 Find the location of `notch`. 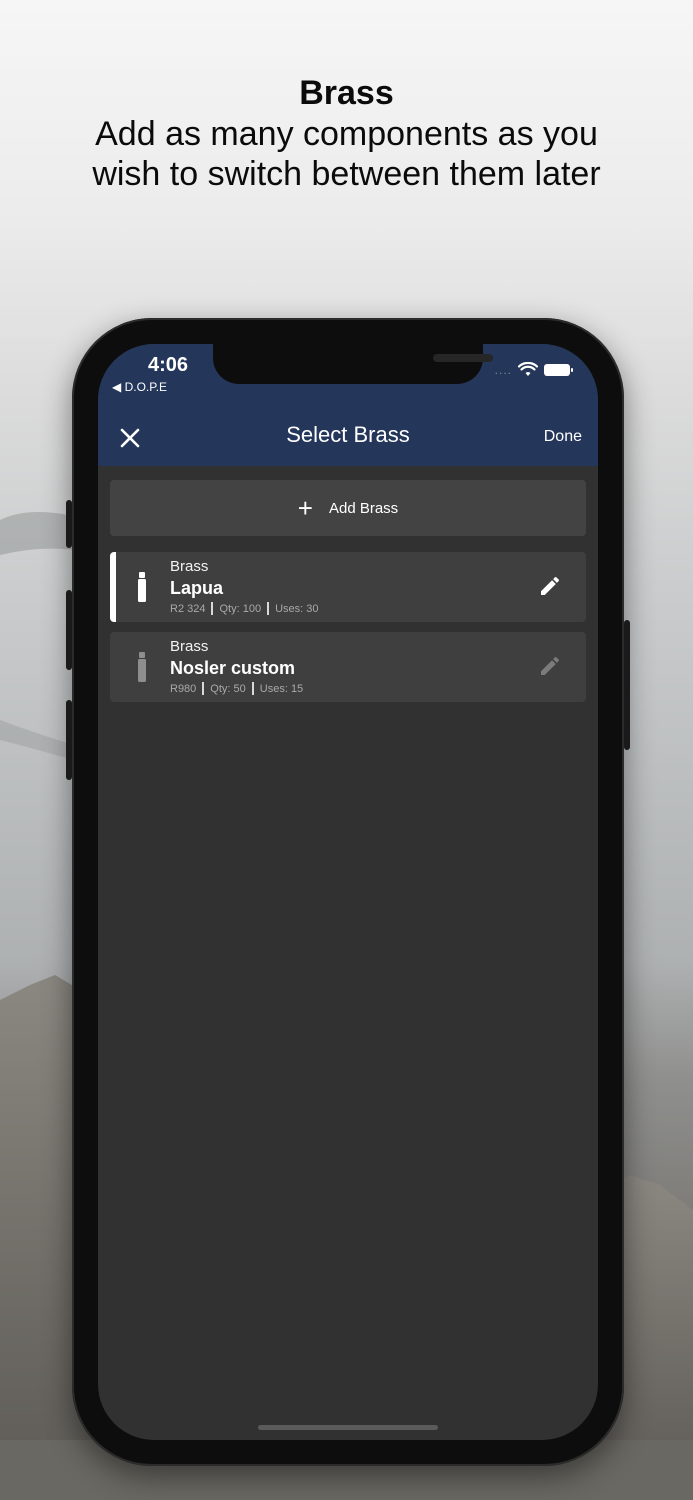

notch is located at coordinates (353, 364).